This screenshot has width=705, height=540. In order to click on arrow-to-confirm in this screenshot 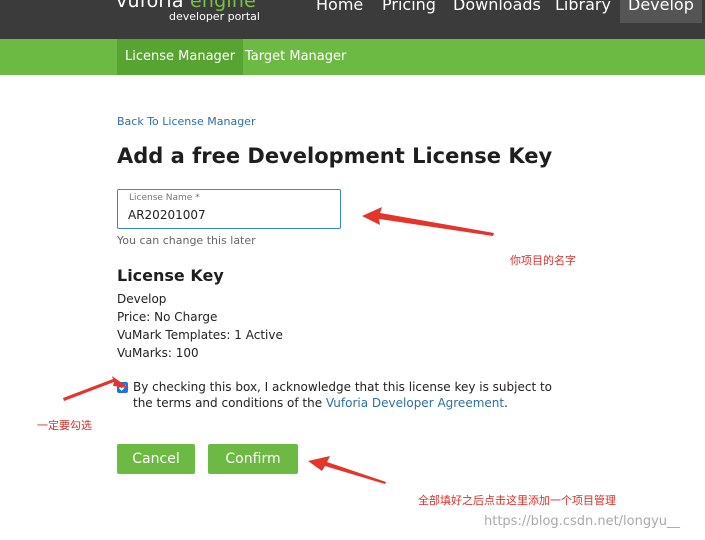, I will do `click(347, 470)`.